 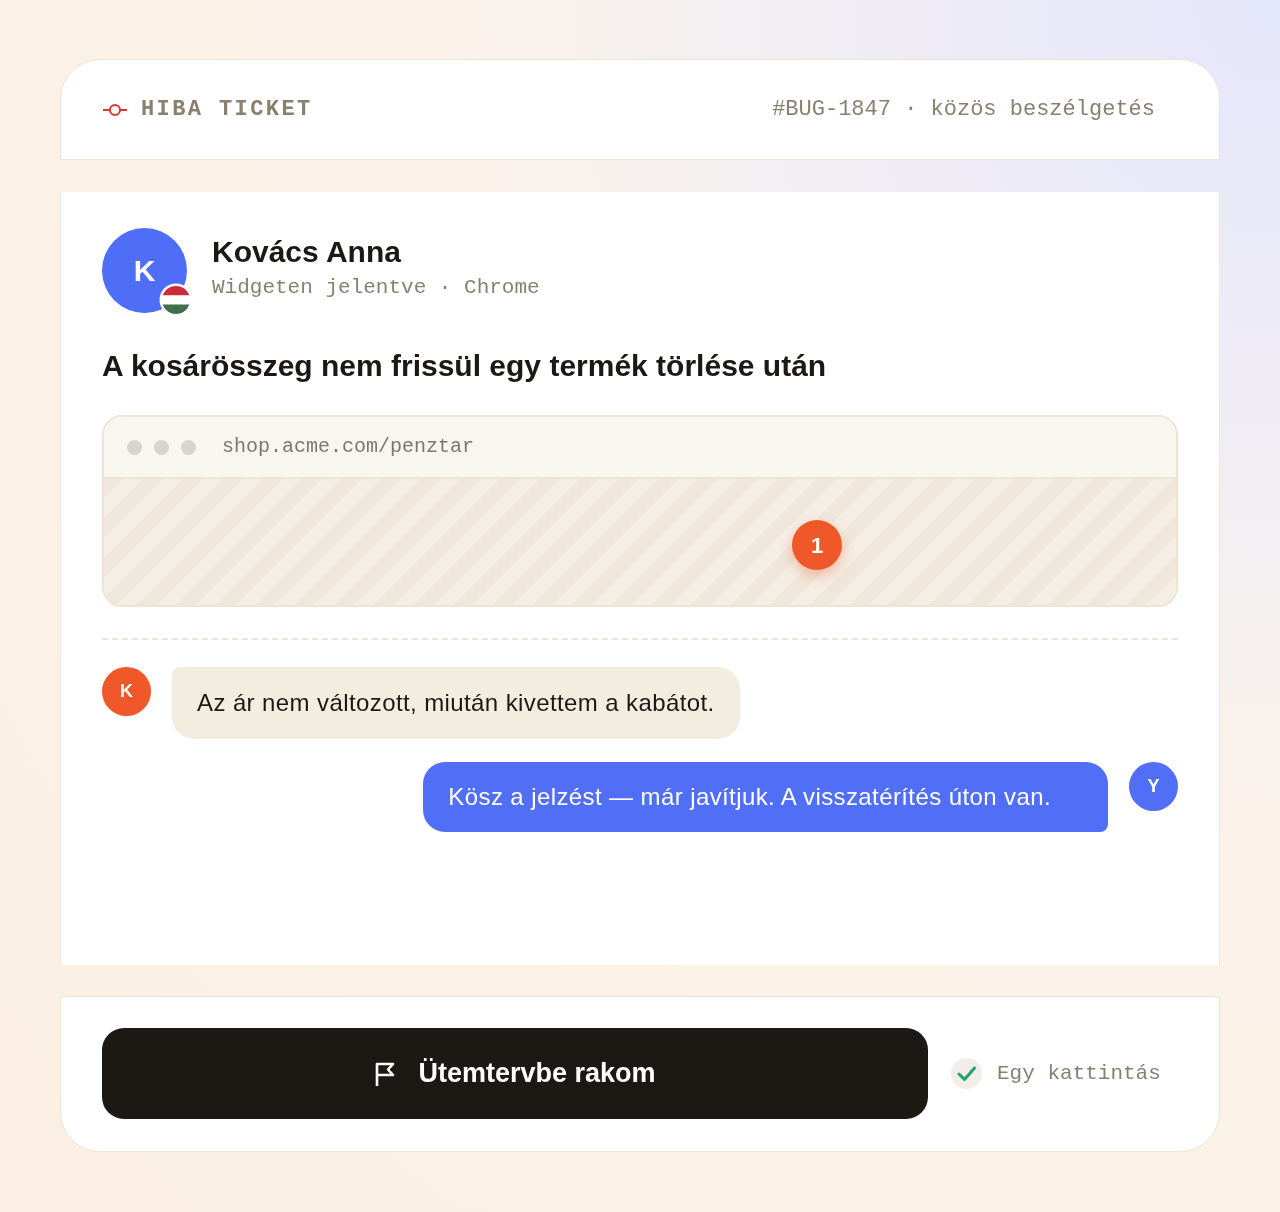 What do you see at coordinates (765, 797) in the screenshot?
I see `message-bubble: Kösz a jelzést — már javítjuk. A visszatérítés úton van.` at bounding box center [765, 797].